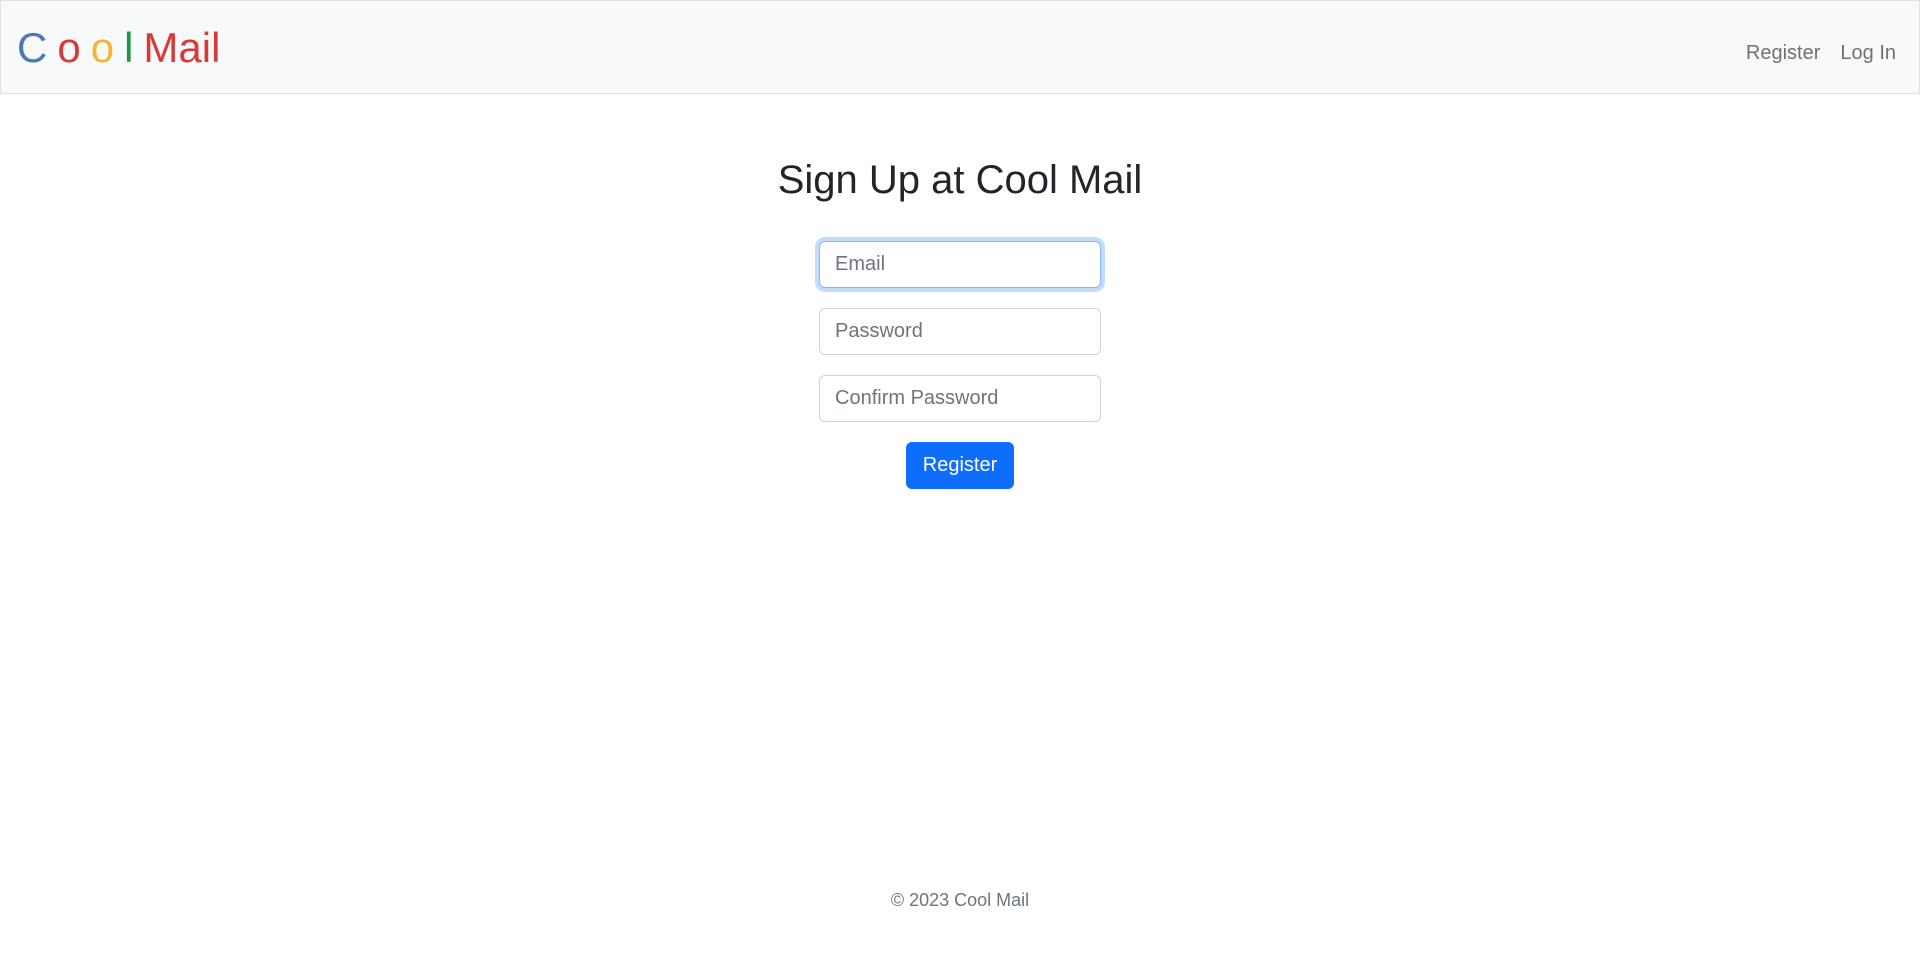 The width and height of the screenshot is (1920, 973). I want to click on footer: © 2023 Cool Mail, so click(960, 900).